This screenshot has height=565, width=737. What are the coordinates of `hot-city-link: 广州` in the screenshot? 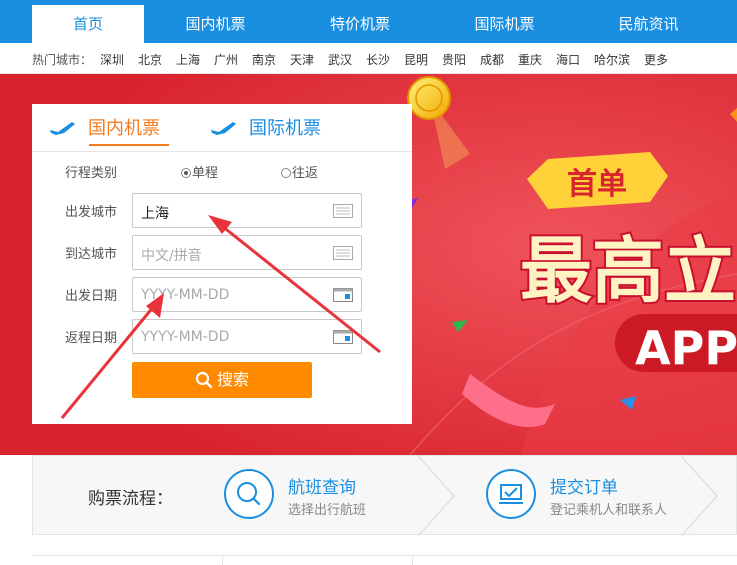 It's located at (226, 59).